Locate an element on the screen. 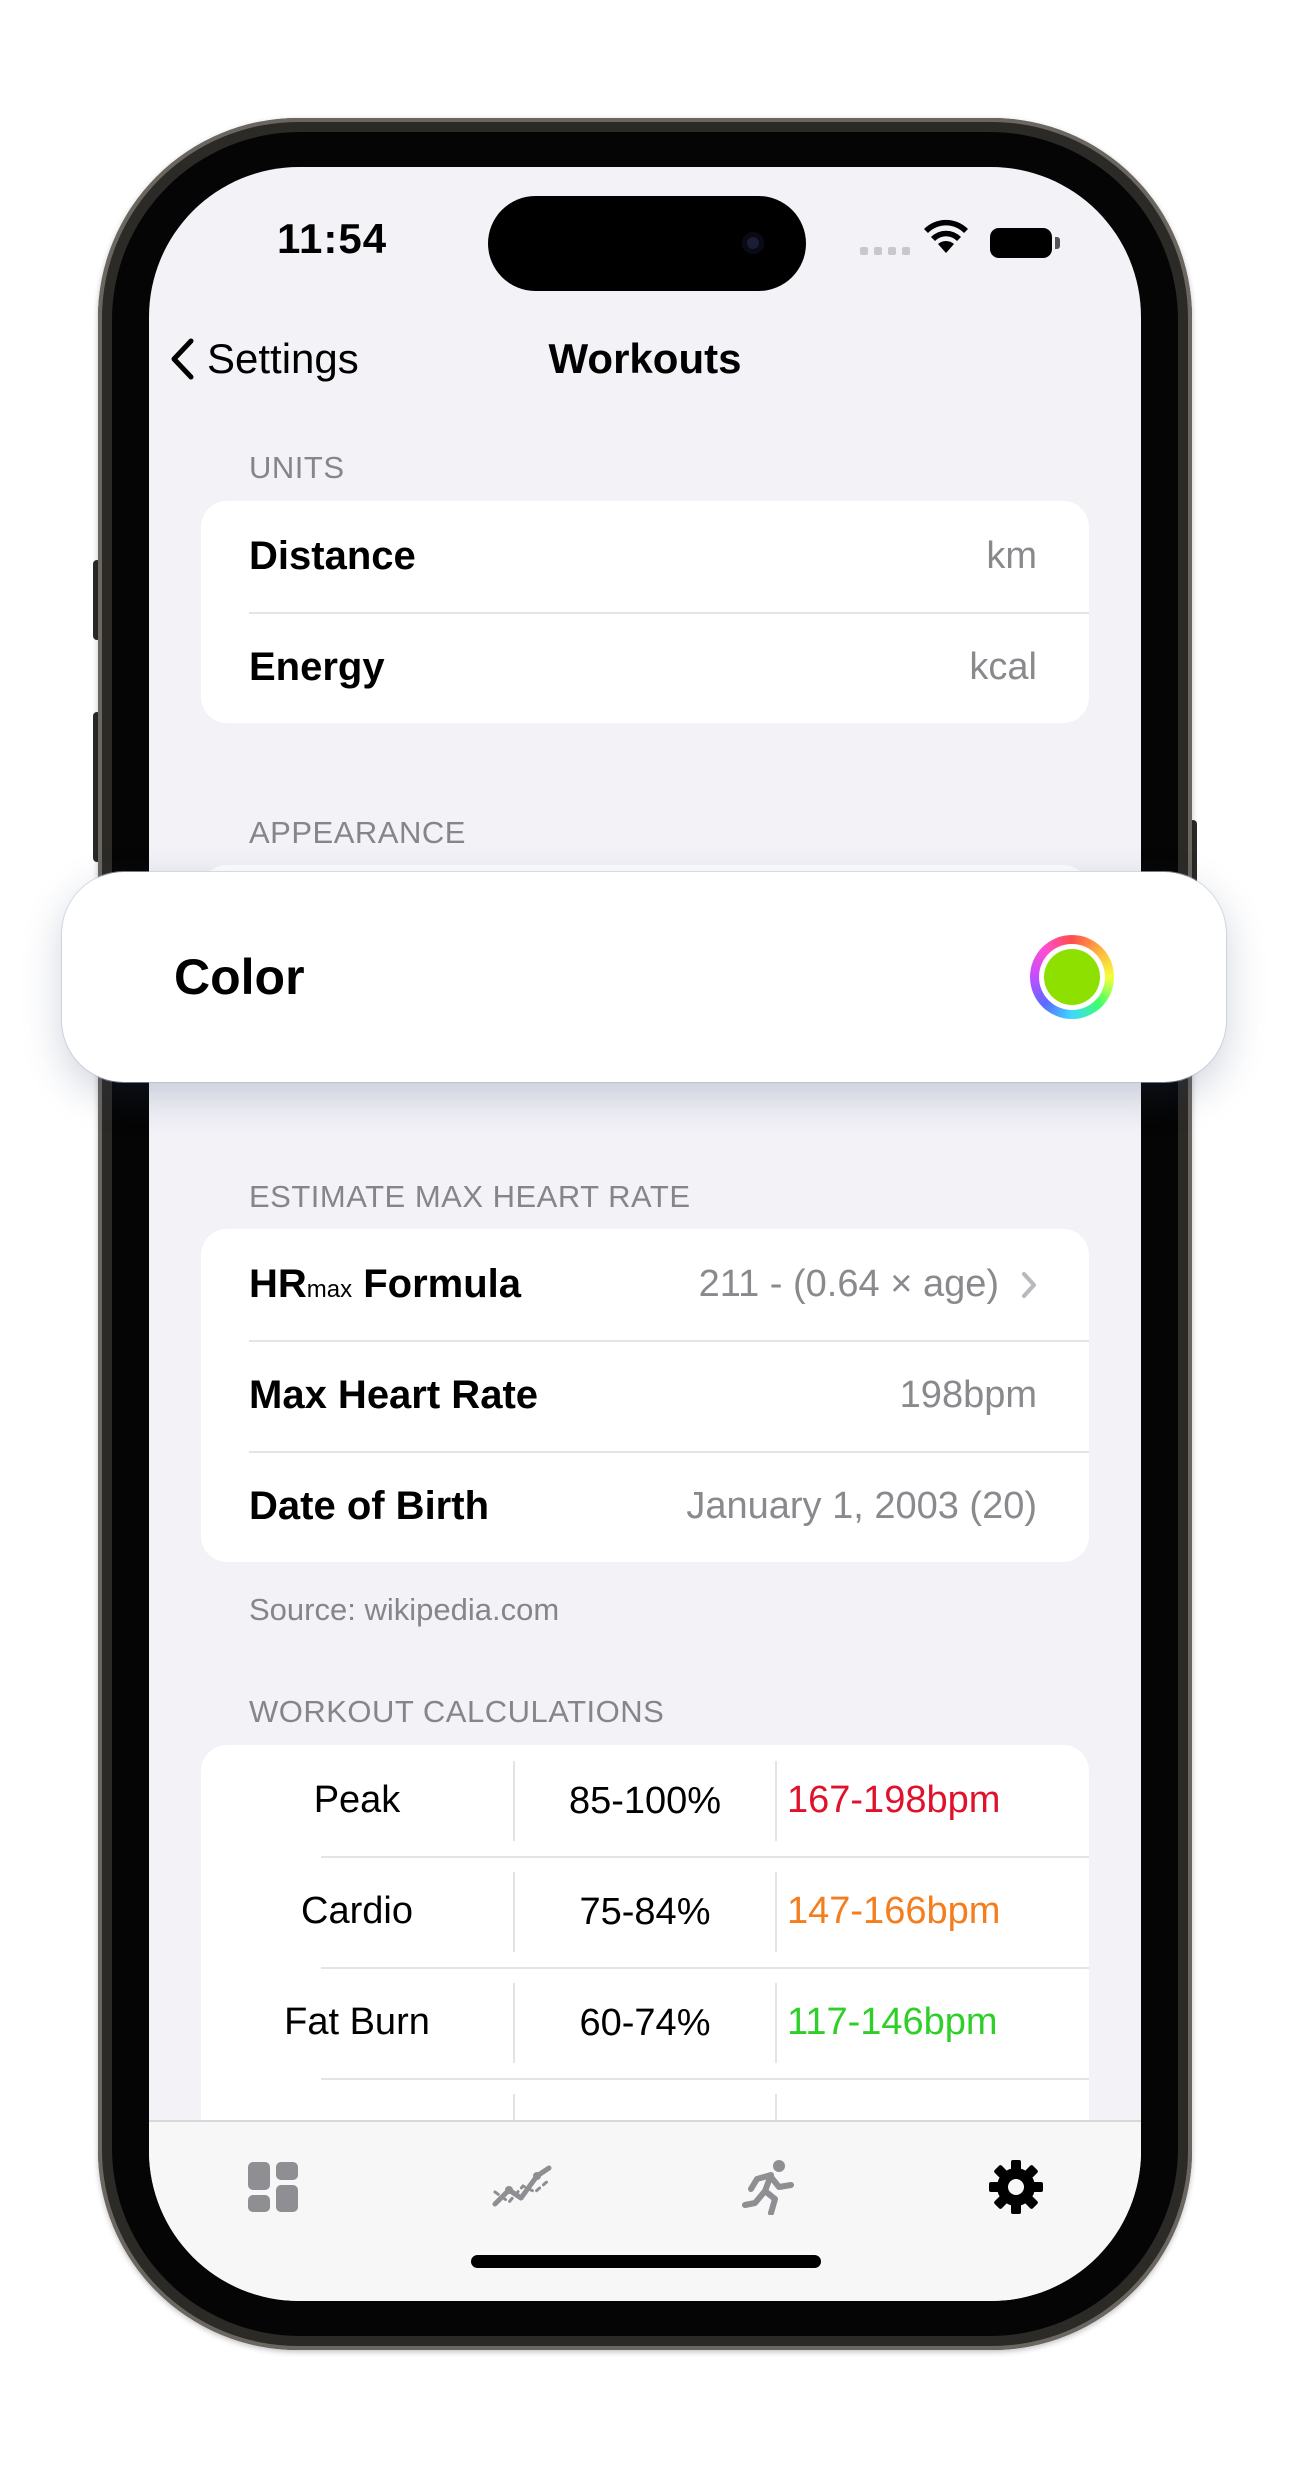  tab-workouts is located at coordinates (769, 2187).